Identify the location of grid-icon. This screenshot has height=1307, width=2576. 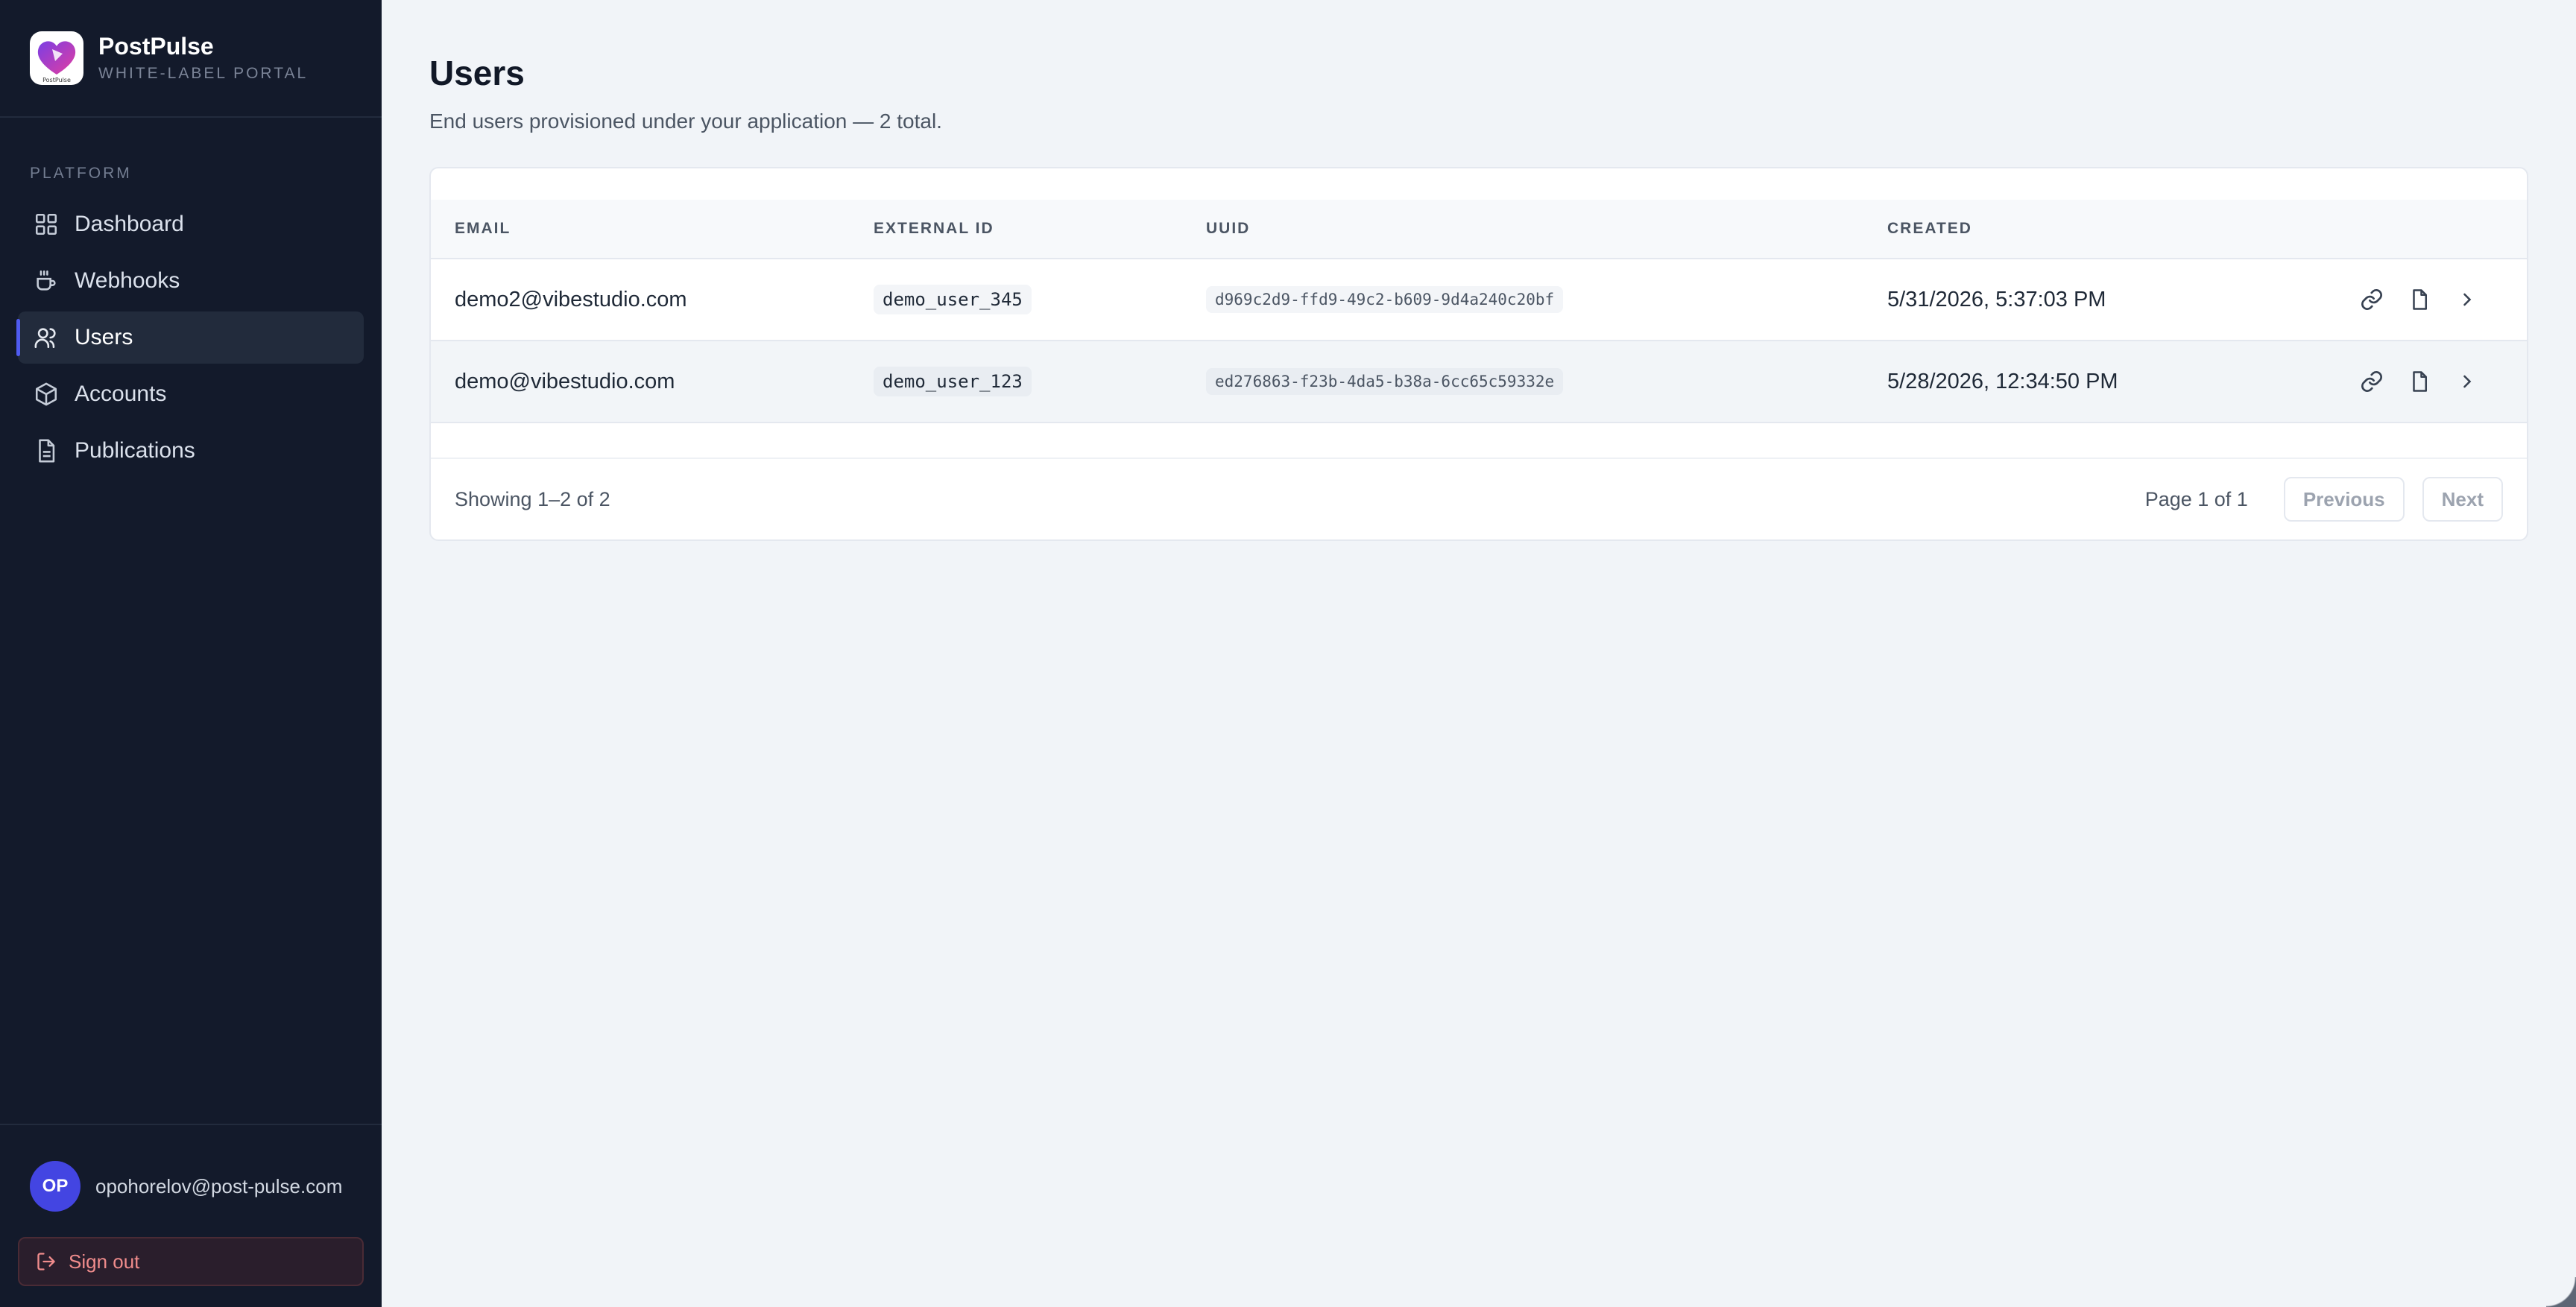
(46, 224).